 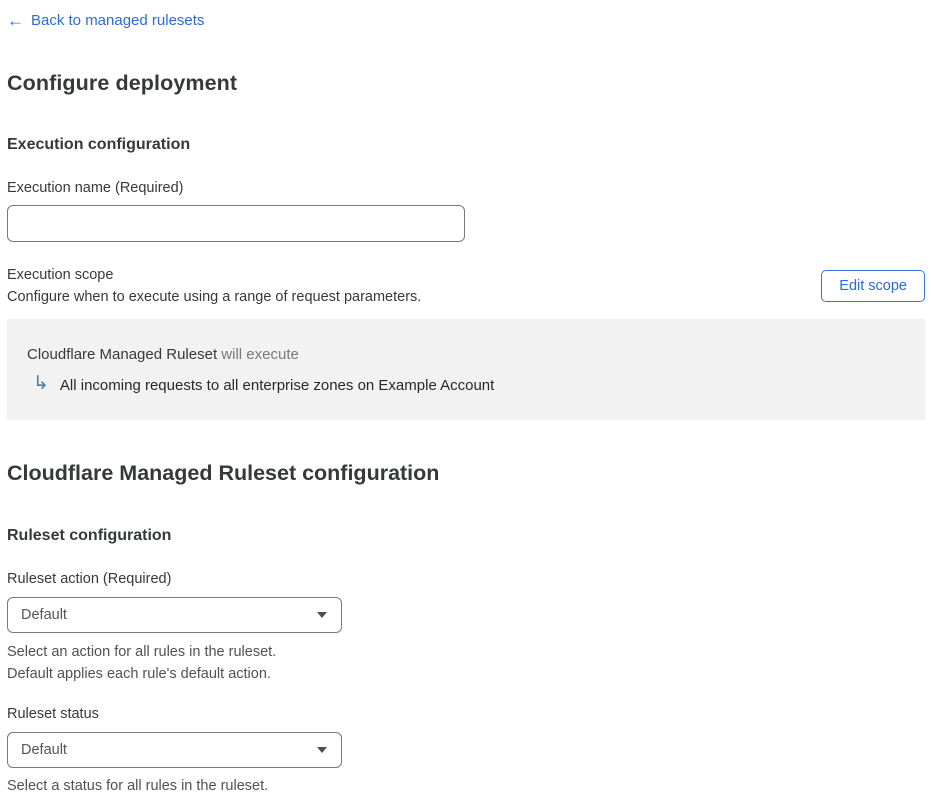 What do you see at coordinates (236, 223) in the screenshot?
I see `execution-name-input` at bounding box center [236, 223].